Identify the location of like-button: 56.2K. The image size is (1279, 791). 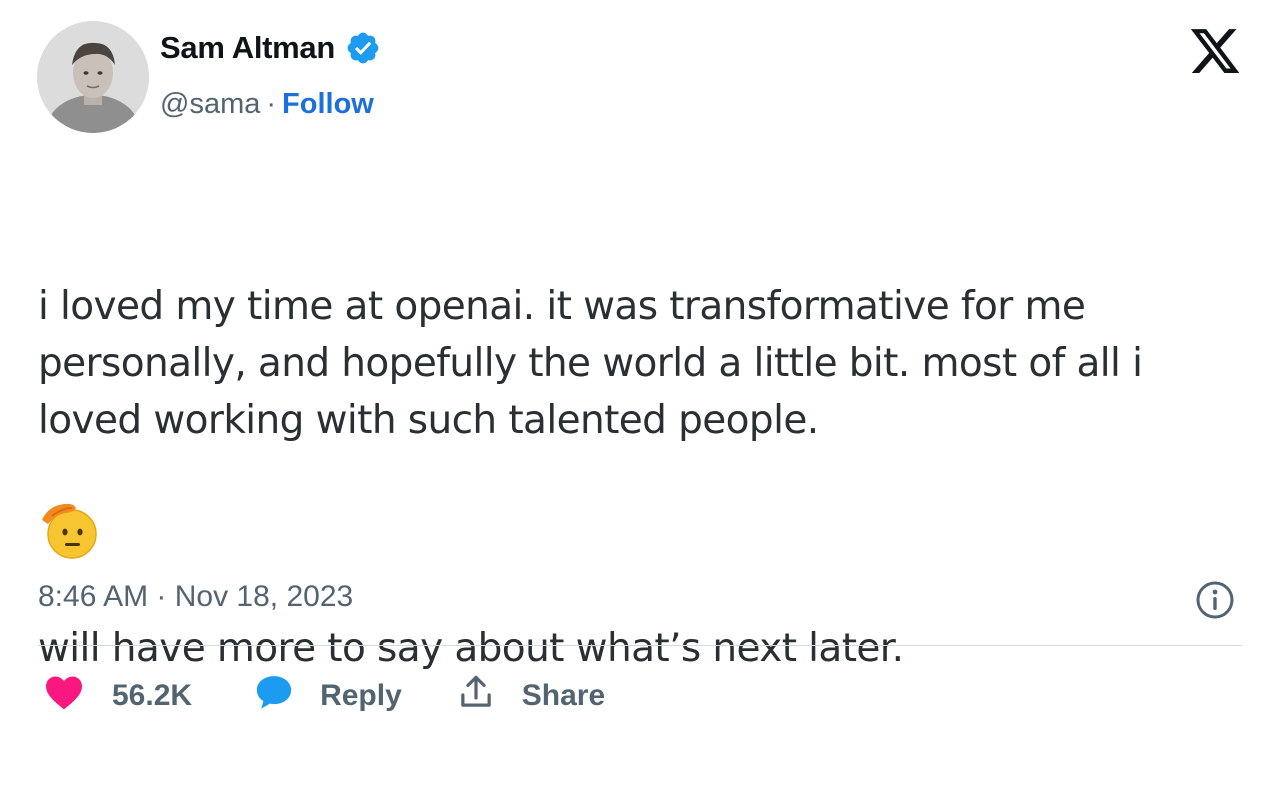
(118, 696).